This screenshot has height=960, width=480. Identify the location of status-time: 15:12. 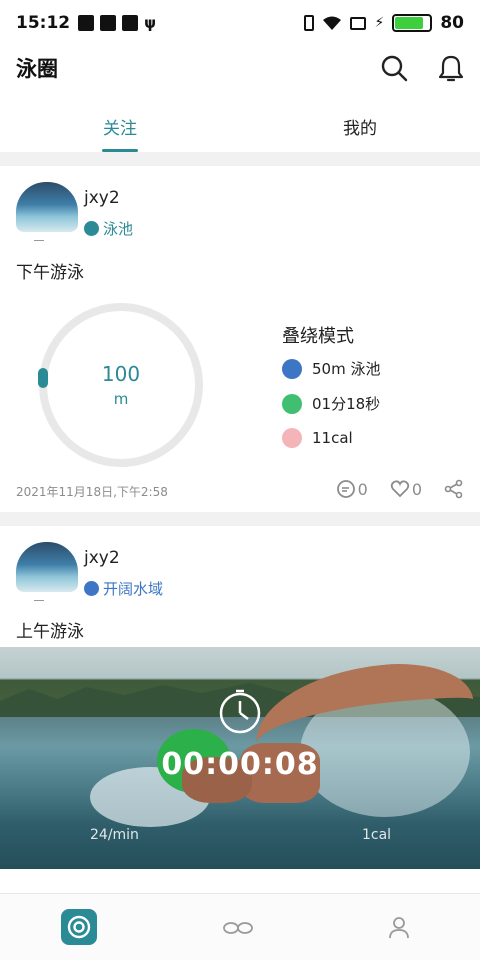
(43, 23).